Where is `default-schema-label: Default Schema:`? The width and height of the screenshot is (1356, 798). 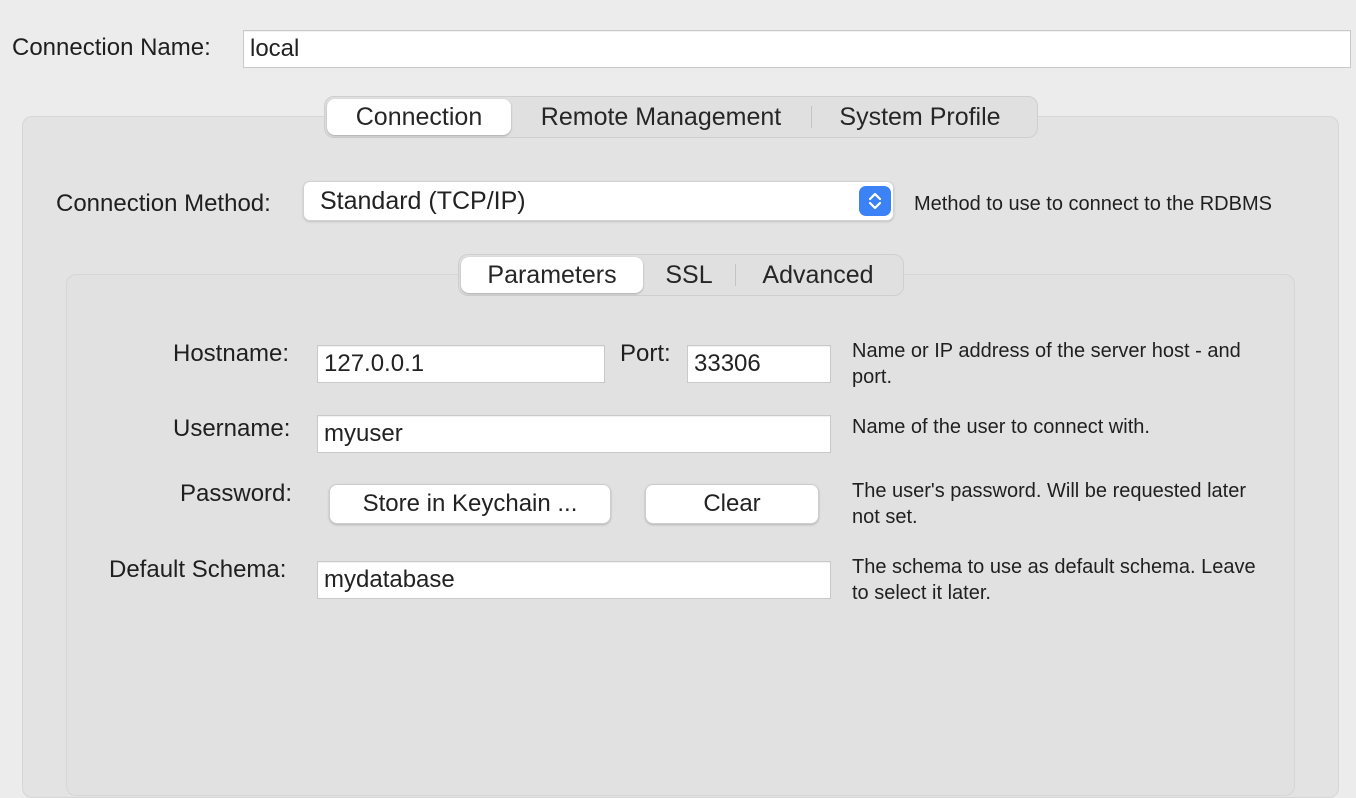 default-schema-label: Default Schema: is located at coordinates (198, 569).